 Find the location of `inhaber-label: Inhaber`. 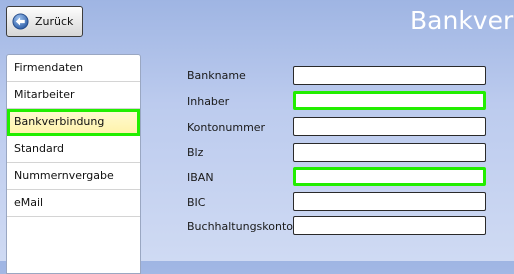

inhaber-label: Inhaber is located at coordinates (208, 101).